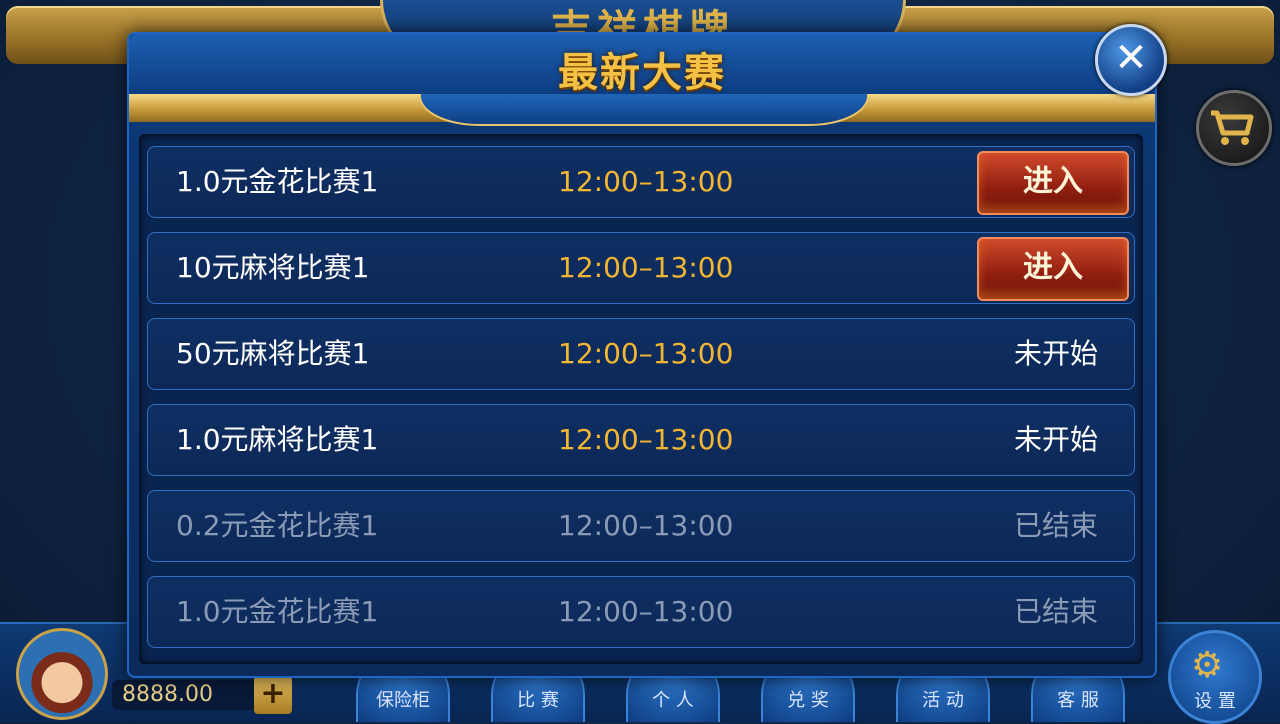  I want to click on tournament-row: 1.0元金花比赛1 12:00–13:00 已结束, so click(641, 612).